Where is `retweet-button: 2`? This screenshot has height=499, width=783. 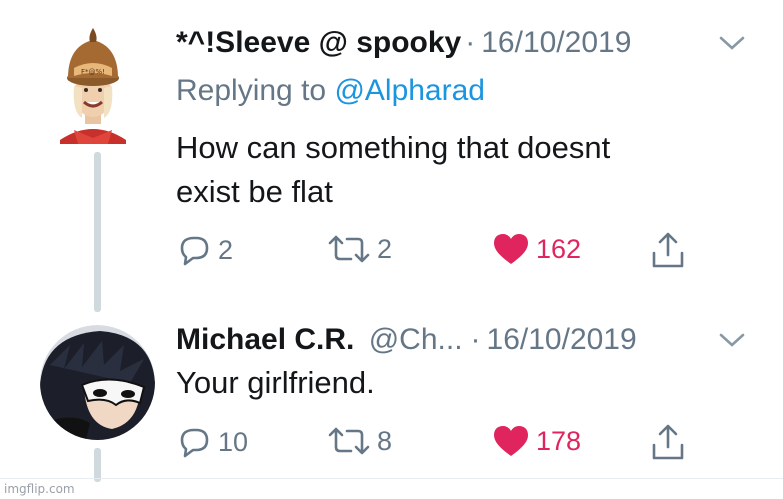 retweet-button: 2 is located at coordinates (359, 249).